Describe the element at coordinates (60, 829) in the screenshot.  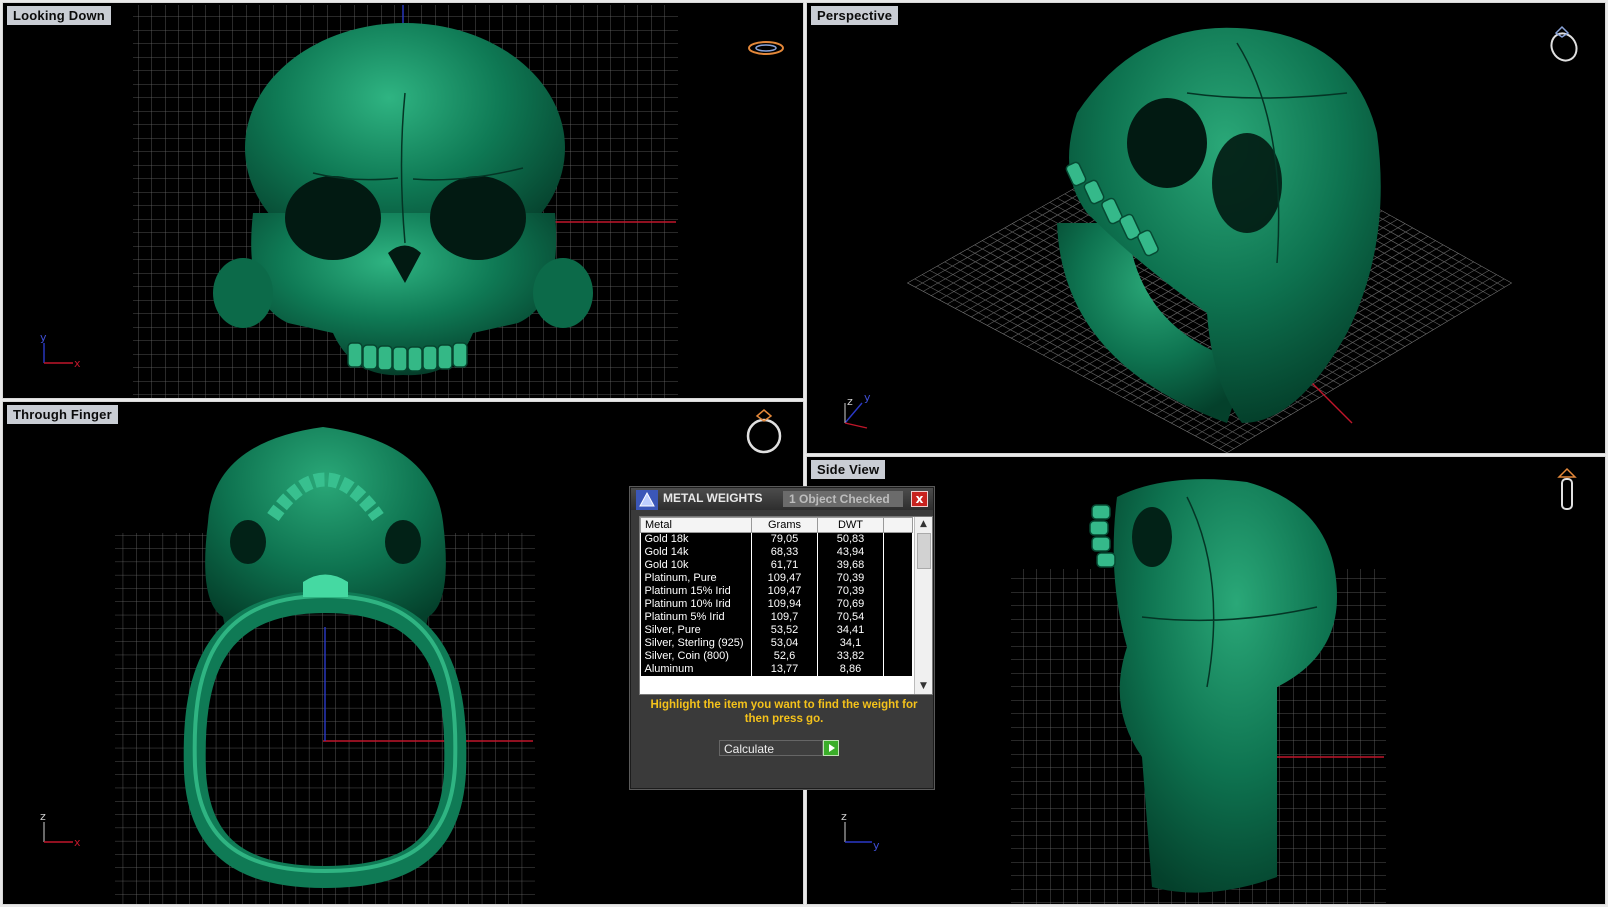
I see `axis-triad: z x` at that location.